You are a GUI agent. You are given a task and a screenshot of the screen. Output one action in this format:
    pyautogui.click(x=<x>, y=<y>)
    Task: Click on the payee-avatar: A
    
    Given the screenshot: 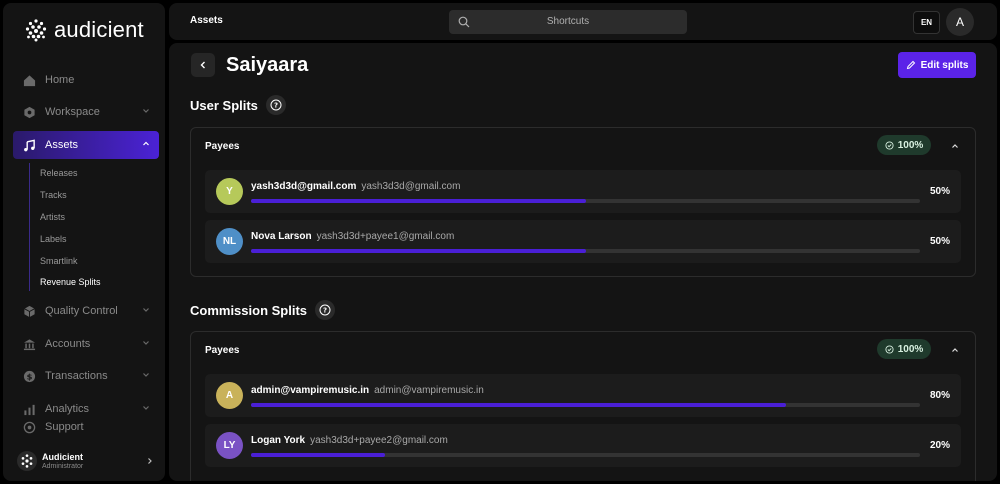 What is the action you would take?
    pyautogui.click(x=229, y=395)
    